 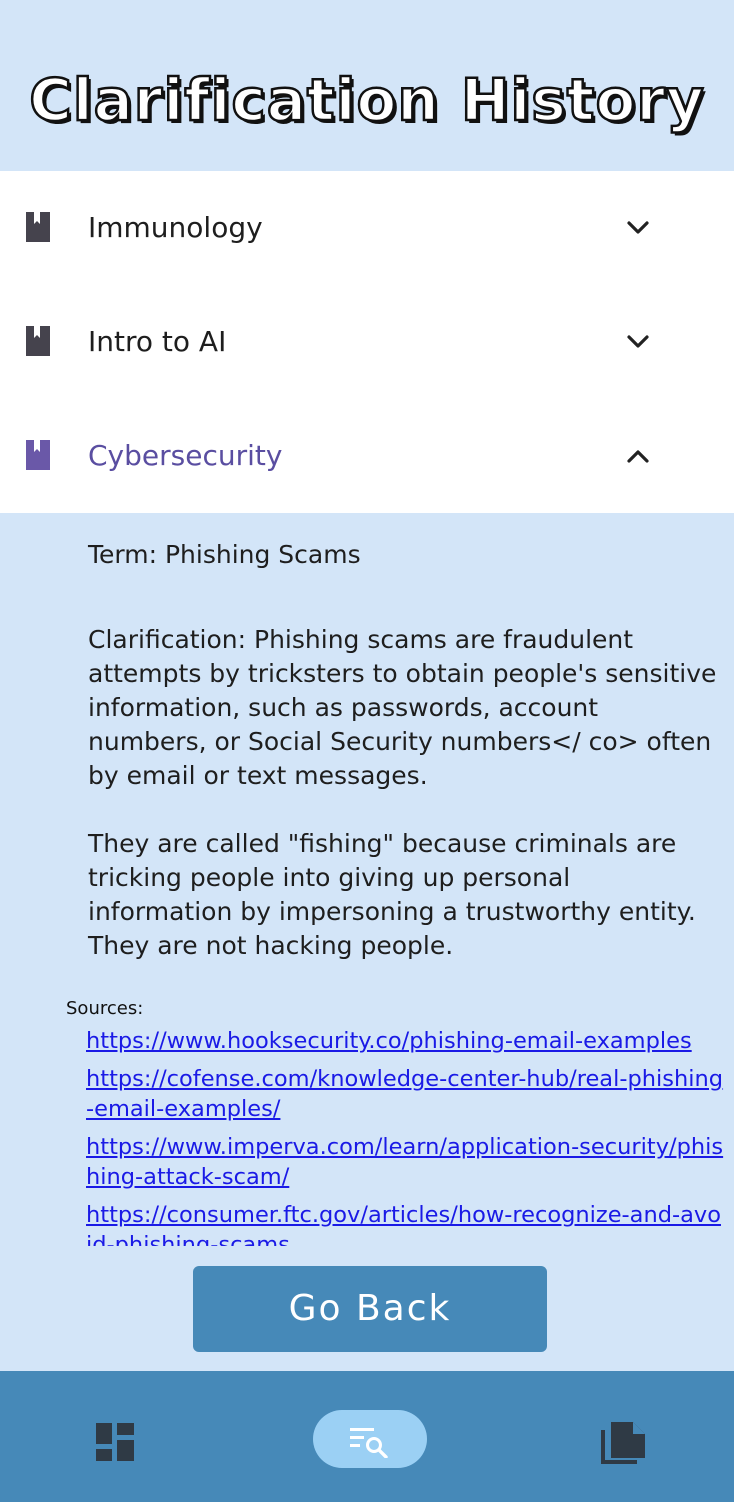 I want to click on sources-label: Sources:, so click(x=105, y=1008).